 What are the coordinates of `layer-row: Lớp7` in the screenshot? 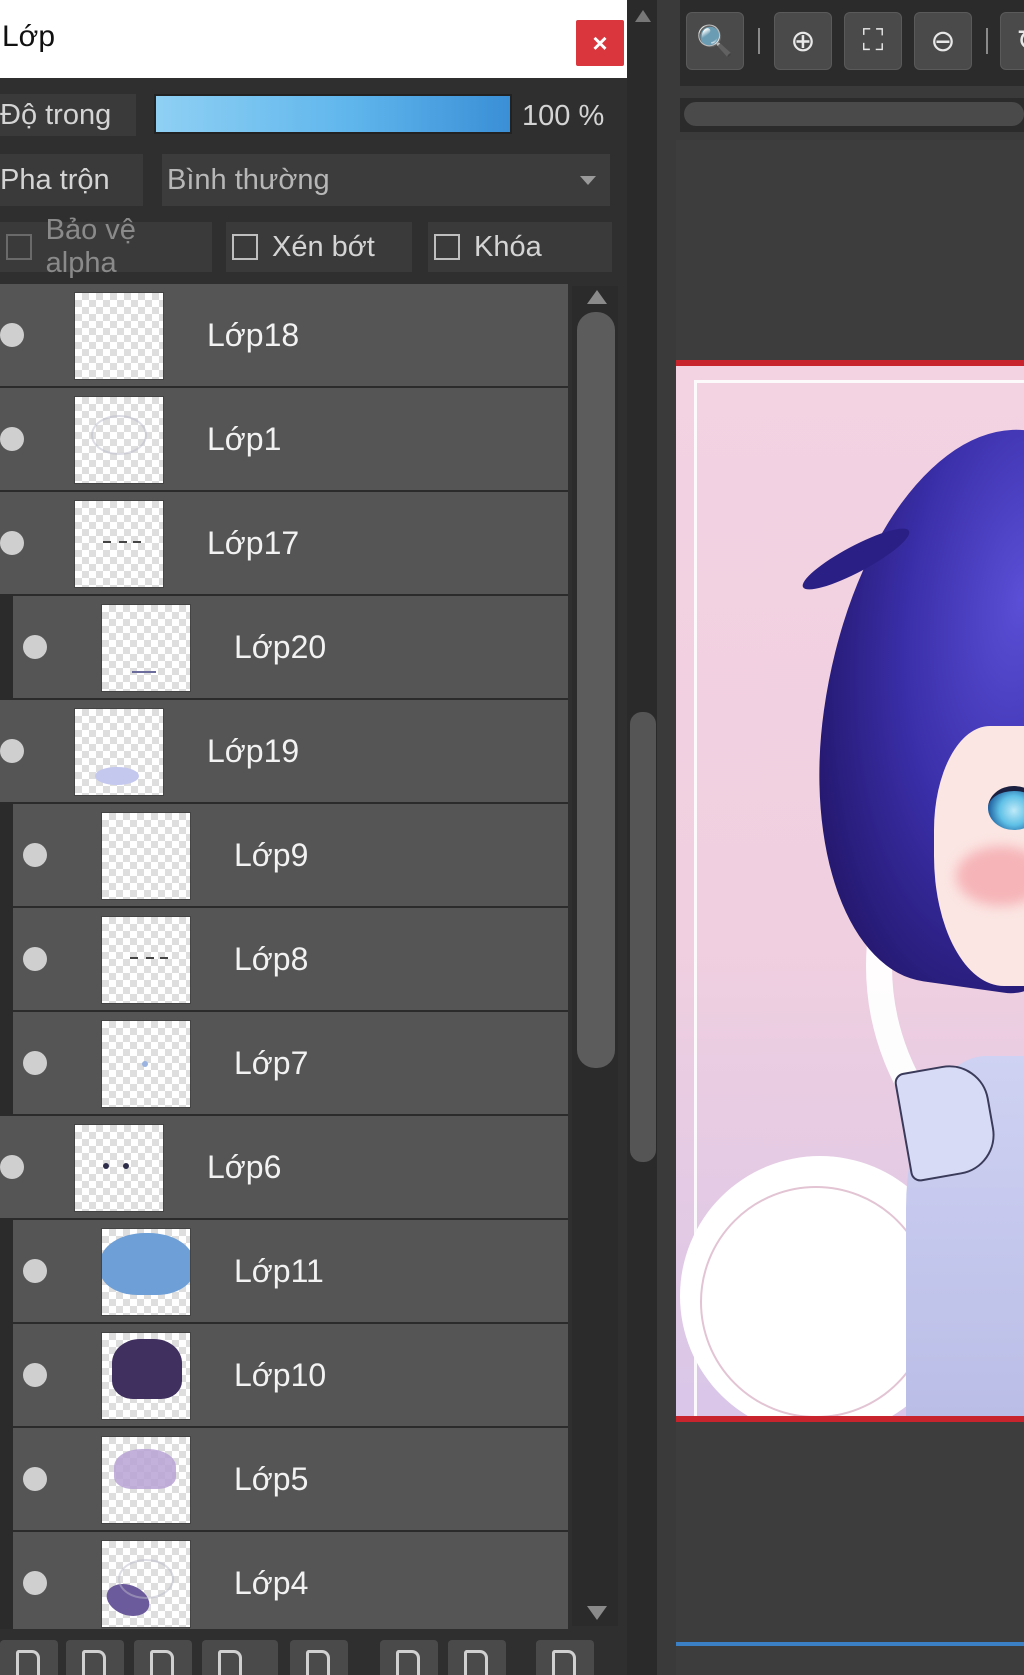 It's located at (290, 1063).